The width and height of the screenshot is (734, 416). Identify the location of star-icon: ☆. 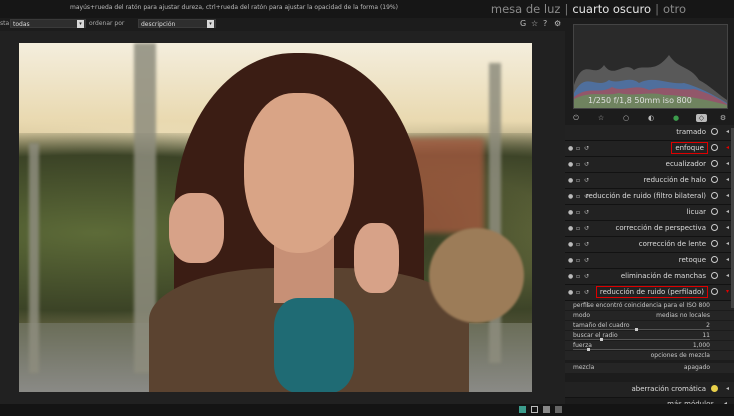
(534, 23).